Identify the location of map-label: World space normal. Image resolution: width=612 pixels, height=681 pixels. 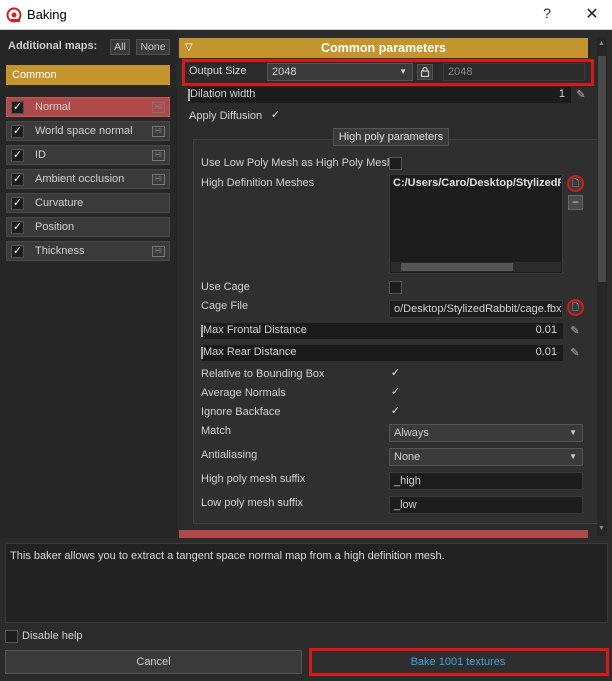
(84, 131).